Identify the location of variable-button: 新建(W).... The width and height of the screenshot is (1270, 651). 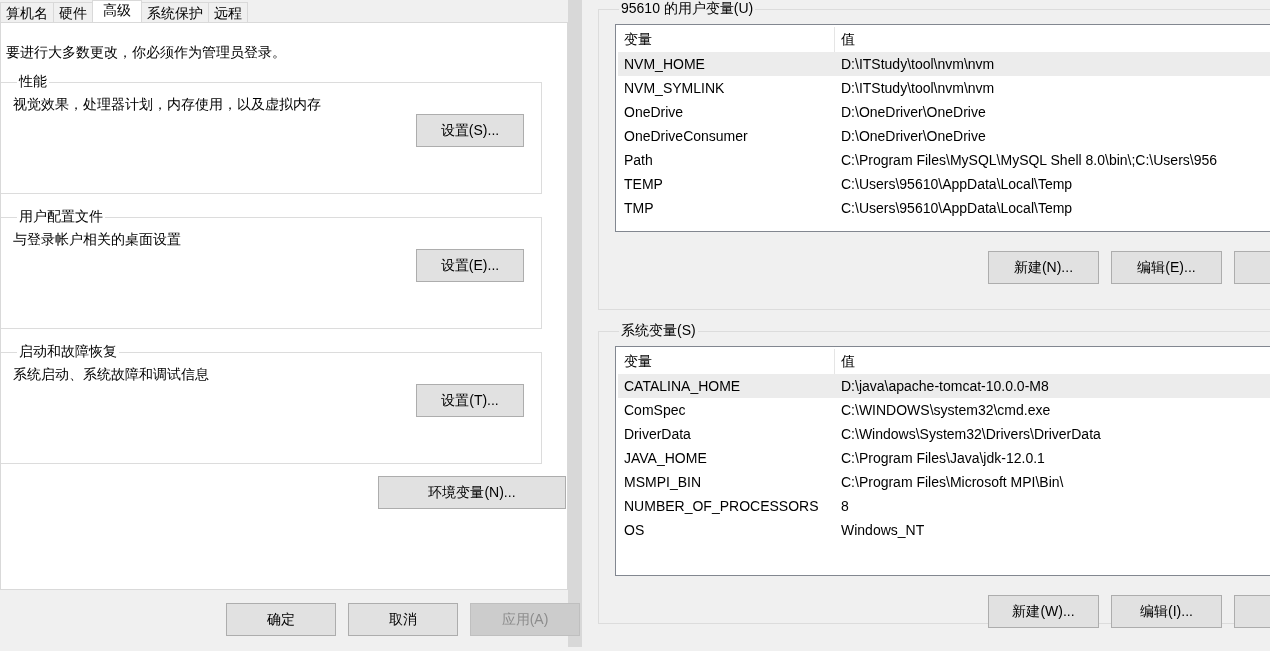
(1043, 611).